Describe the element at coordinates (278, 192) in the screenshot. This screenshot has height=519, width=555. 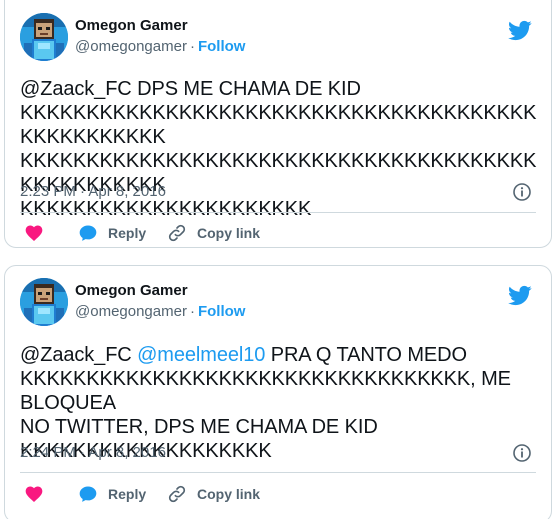
I see `tweet-meta: 2:23 PM · Apr 8, 2016` at that location.